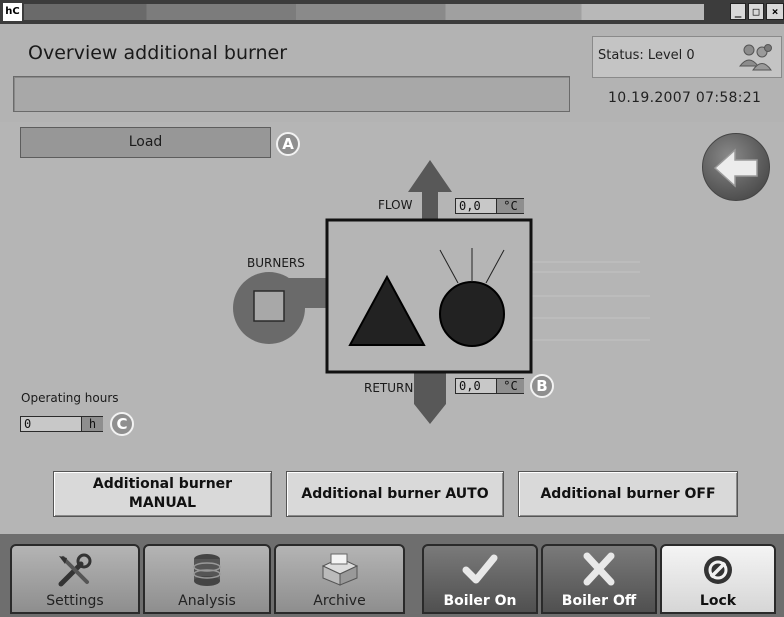 Image resolution: width=784 pixels, height=617 pixels. Describe the element at coordinates (162, 494) in the screenshot. I see `additional-burner-manual-button: Additional burner MANUAL` at that location.